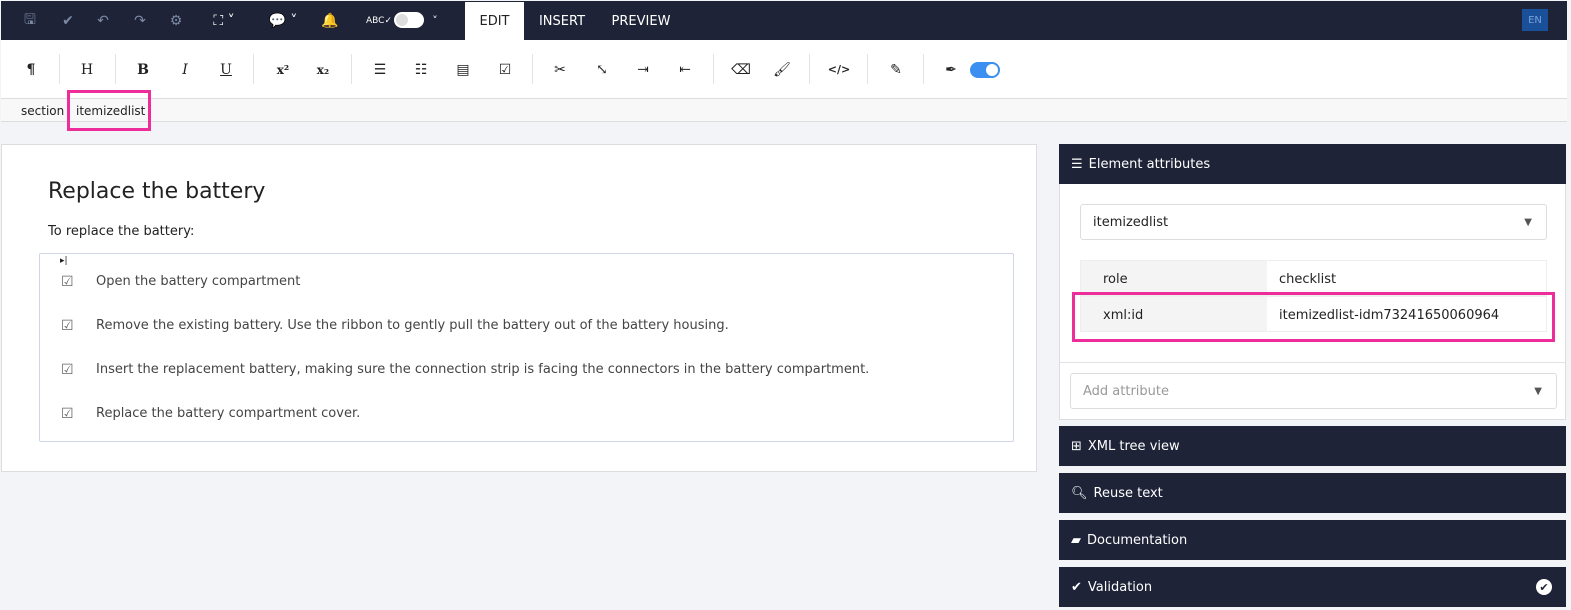 The image size is (1571, 610). What do you see at coordinates (409, 20) in the screenshot?
I see `spellcheck-toggle` at bounding box center [409, 20].